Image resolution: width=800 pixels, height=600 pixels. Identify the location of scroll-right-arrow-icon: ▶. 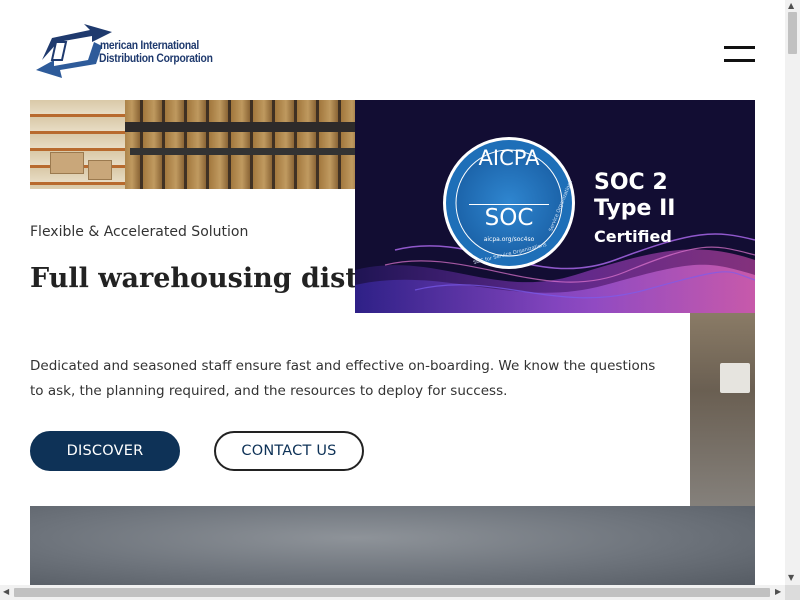
(778, 592).